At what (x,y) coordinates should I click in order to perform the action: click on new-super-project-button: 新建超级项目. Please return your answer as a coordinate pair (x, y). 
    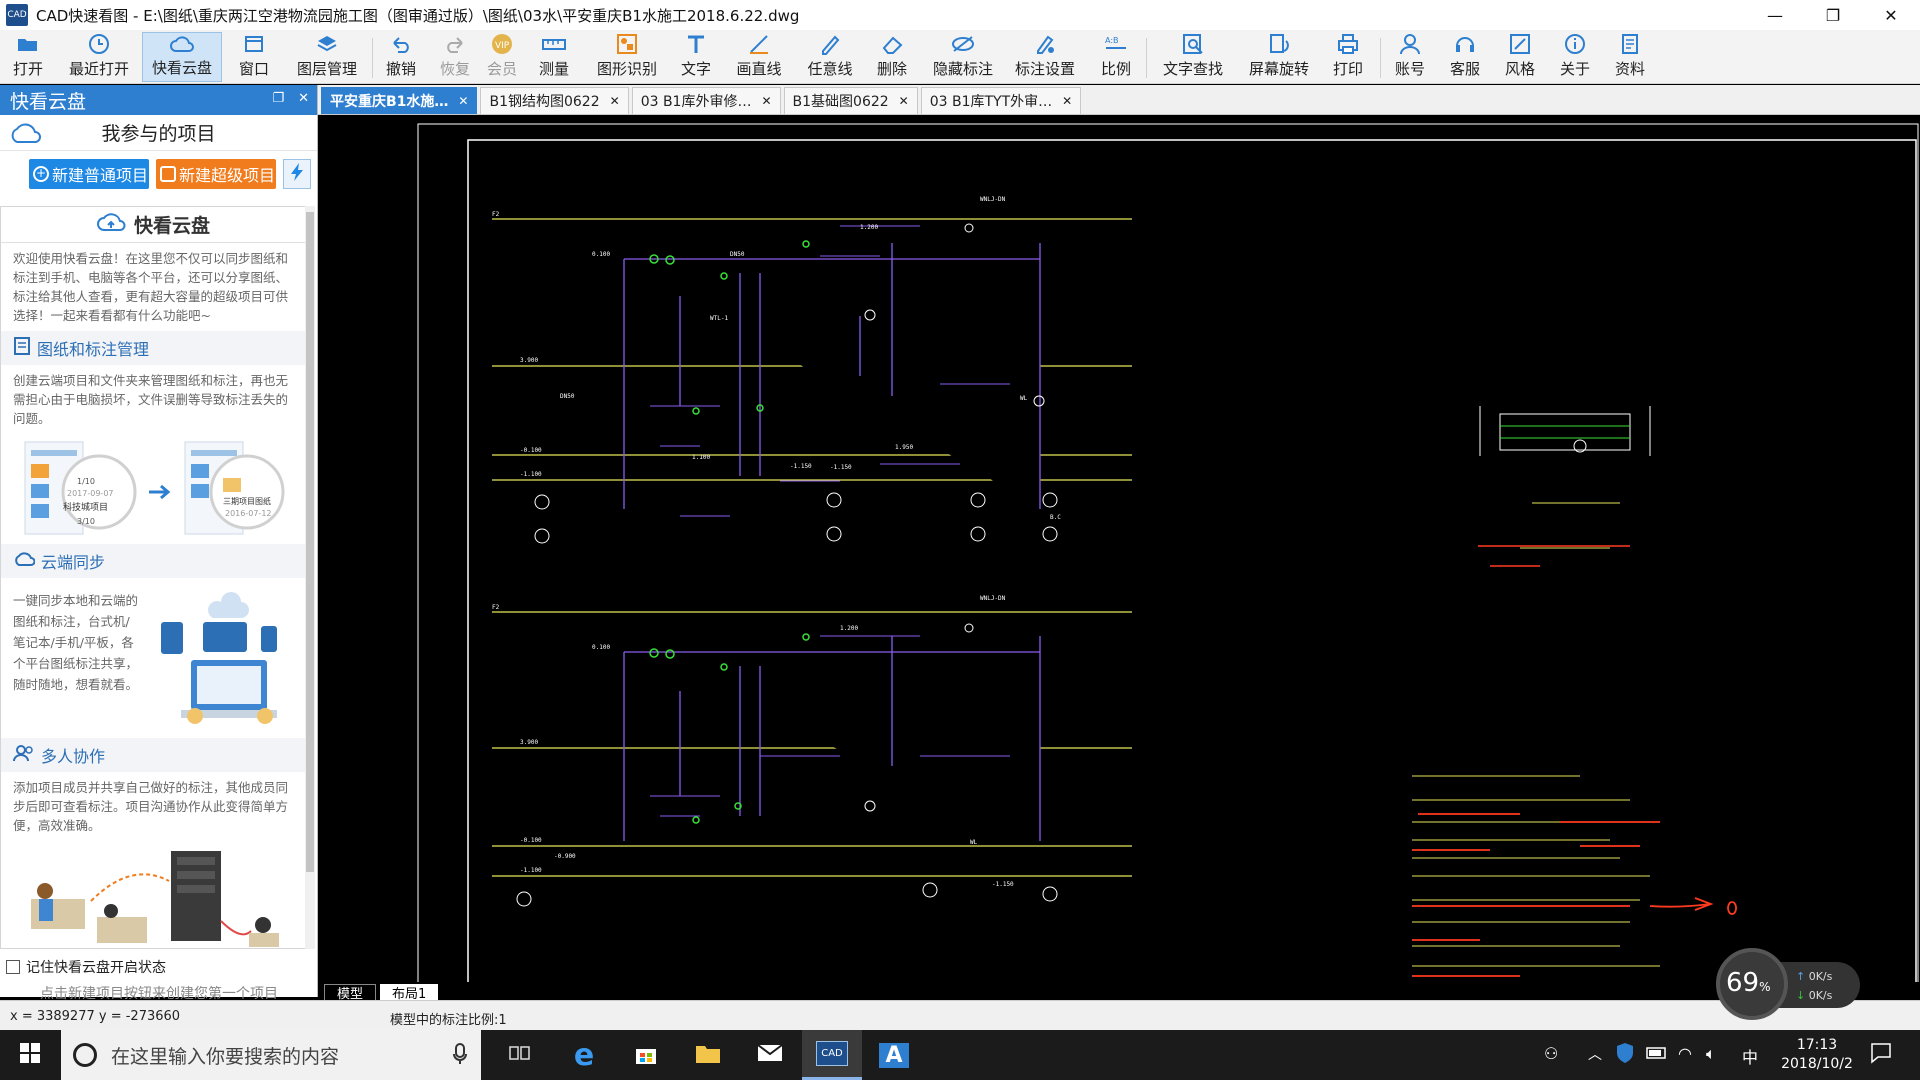
    Looking at the image, I should click on (216, 174).